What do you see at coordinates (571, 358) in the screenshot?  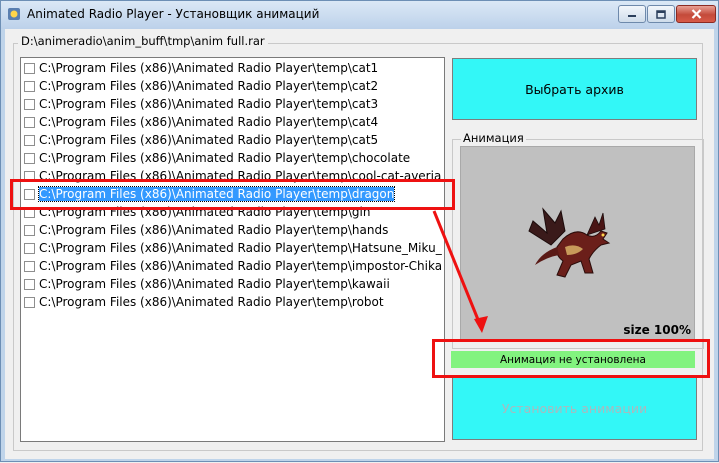 I see `annotation-box-status` at bounding box center [571, 358].